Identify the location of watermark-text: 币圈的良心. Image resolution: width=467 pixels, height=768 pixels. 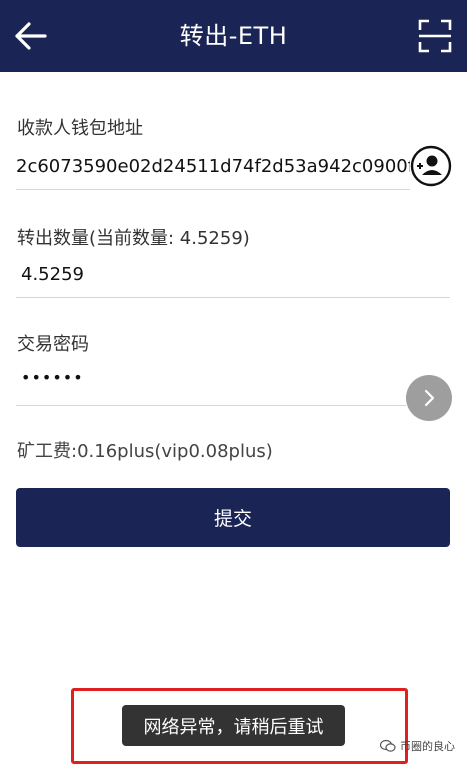
(427, 746).